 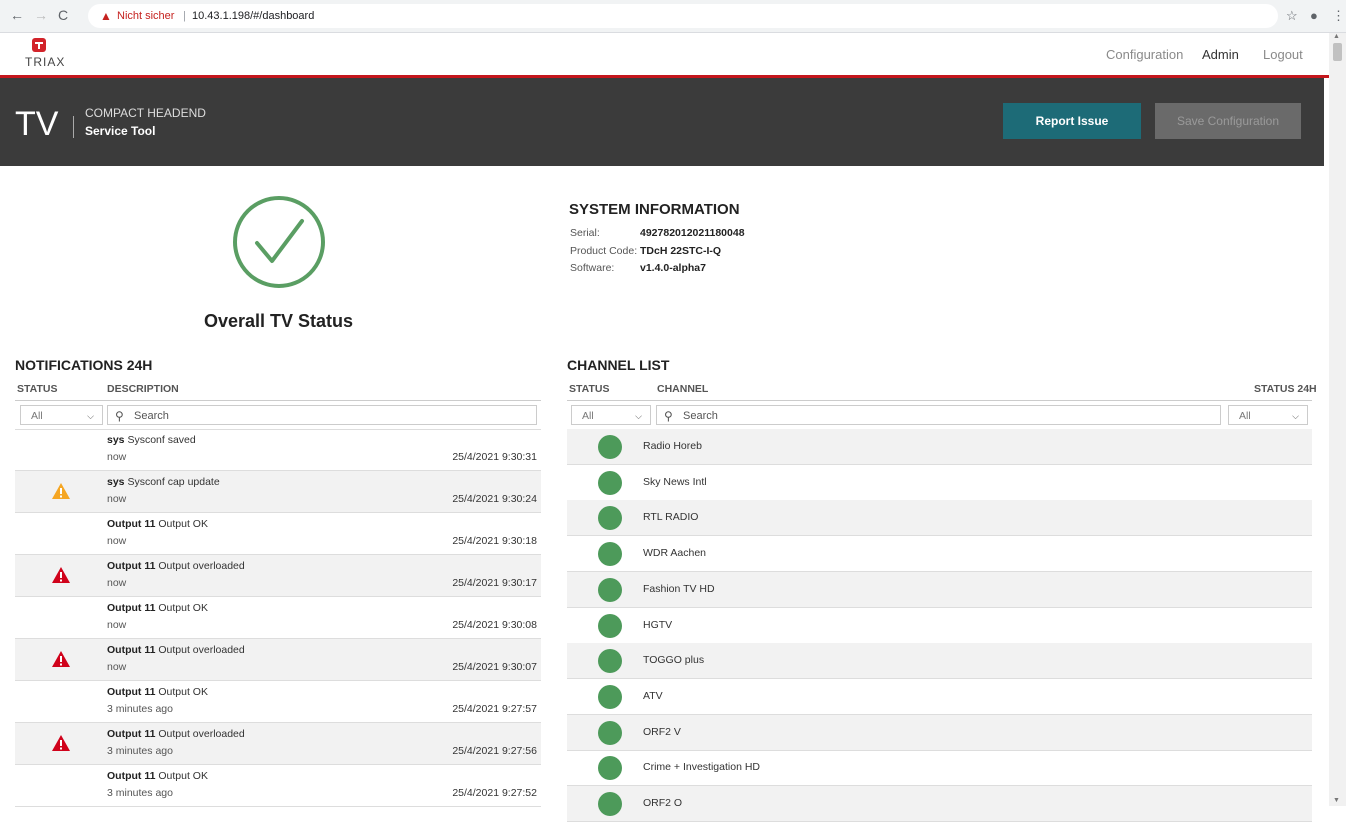 What do you see at coordinates (1337, 419) in the screenshot?
I see `page-scrollbar: ▲ ▼` at bounding box center [1337, 419].